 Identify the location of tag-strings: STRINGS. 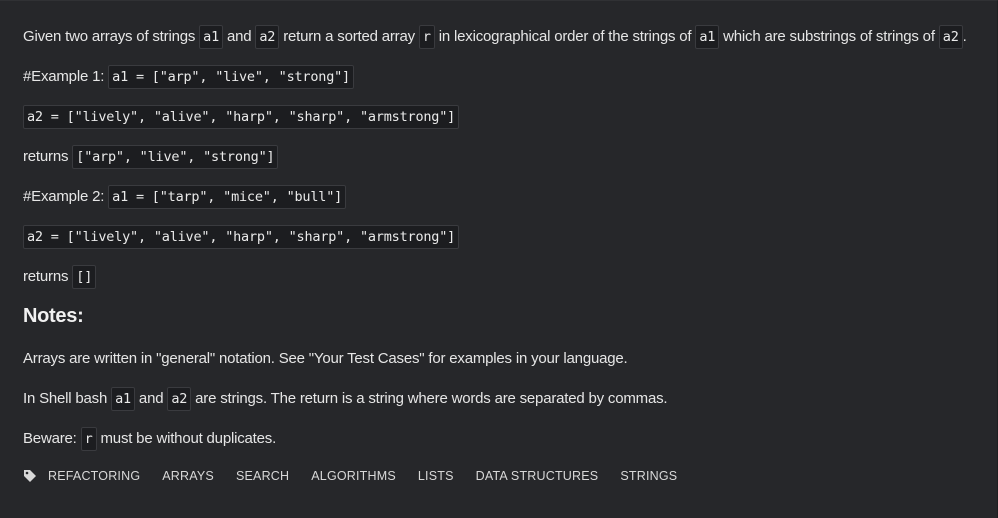
(648, 476).